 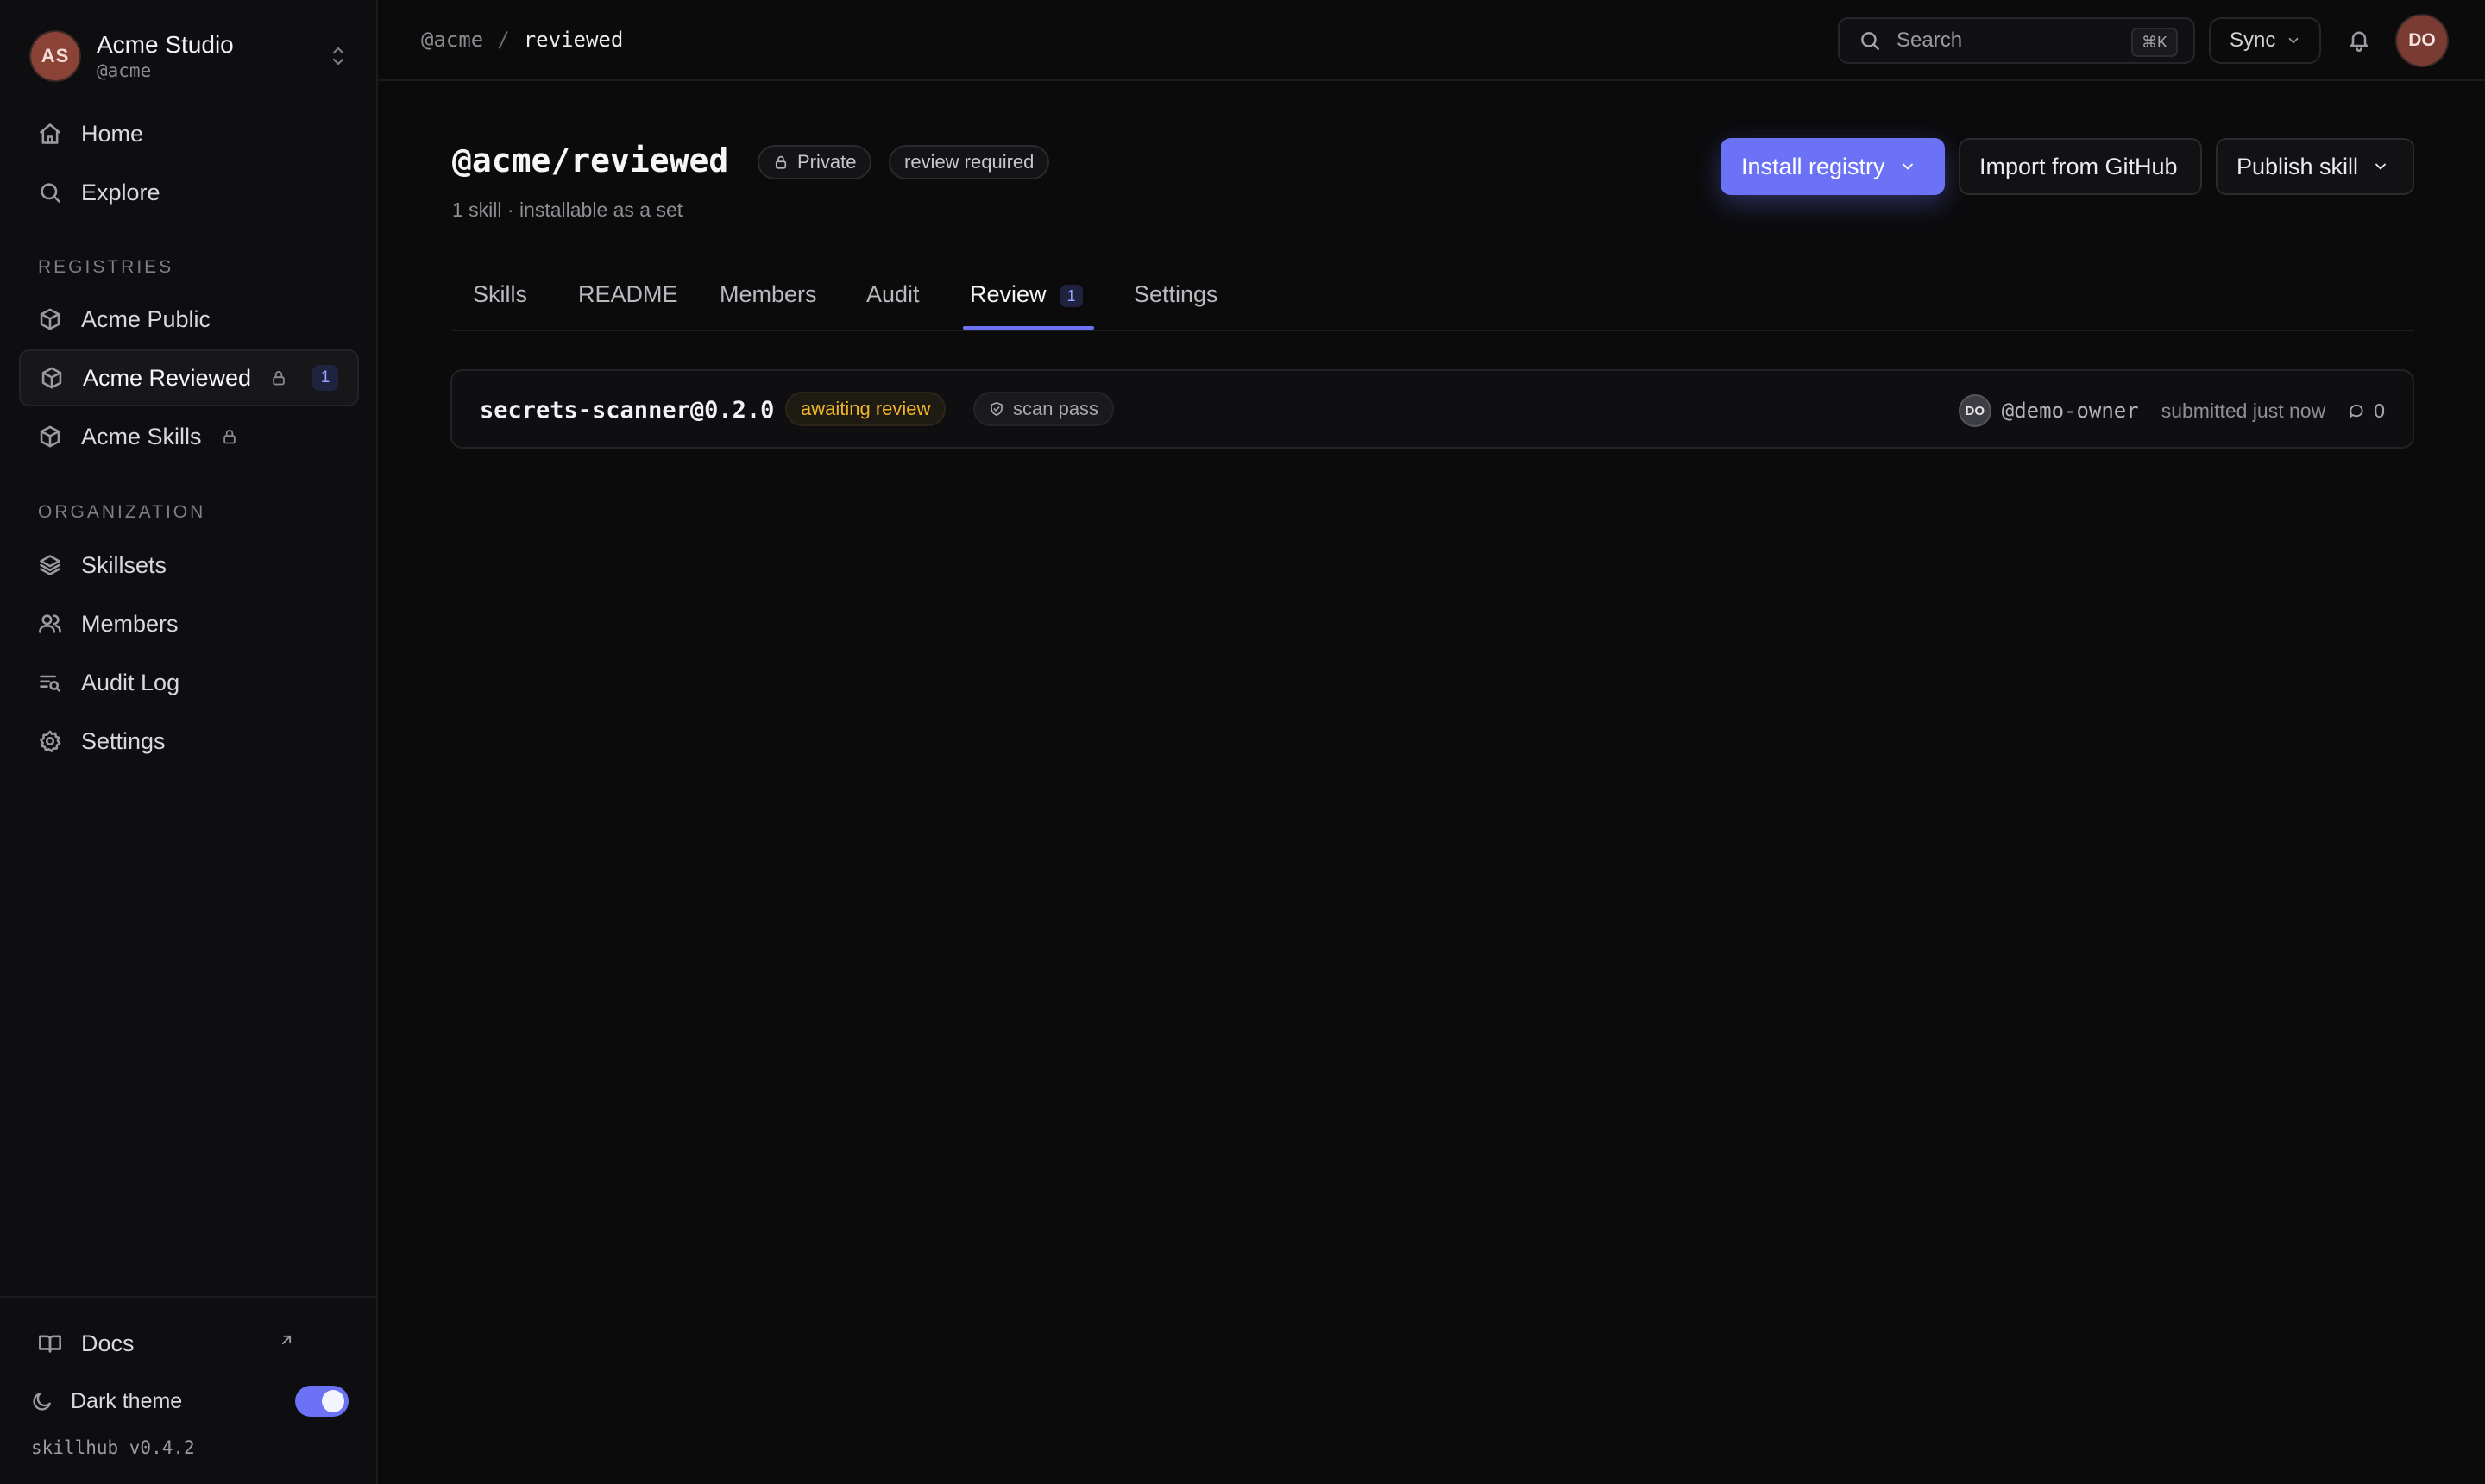 I want to click on sidebar-divider, so click(x=188, y=1297).